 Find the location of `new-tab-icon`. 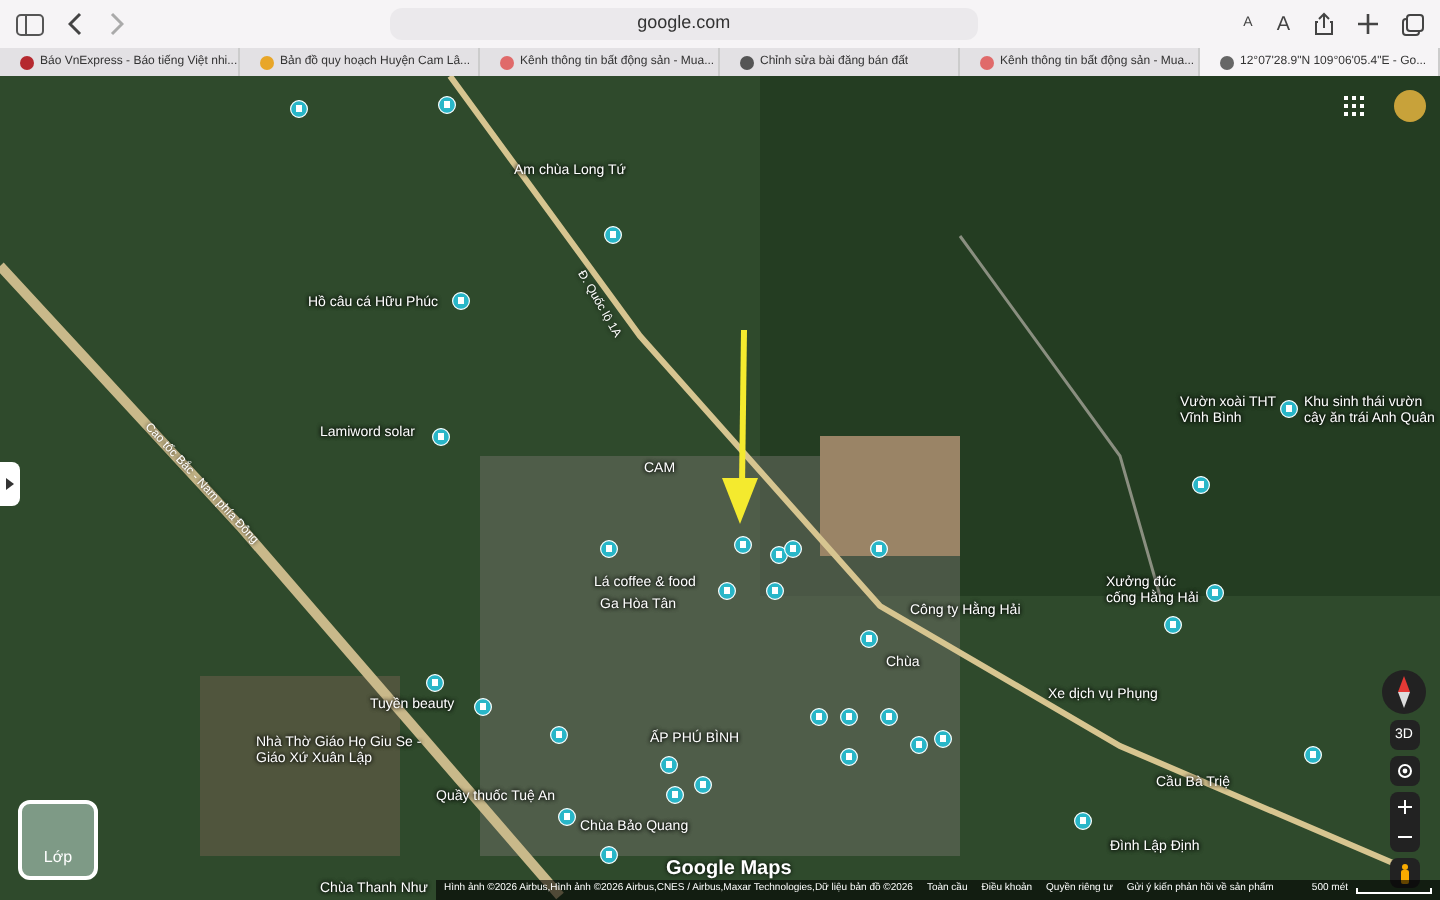

new-tab-icon is located at coordinates (1368, 24).